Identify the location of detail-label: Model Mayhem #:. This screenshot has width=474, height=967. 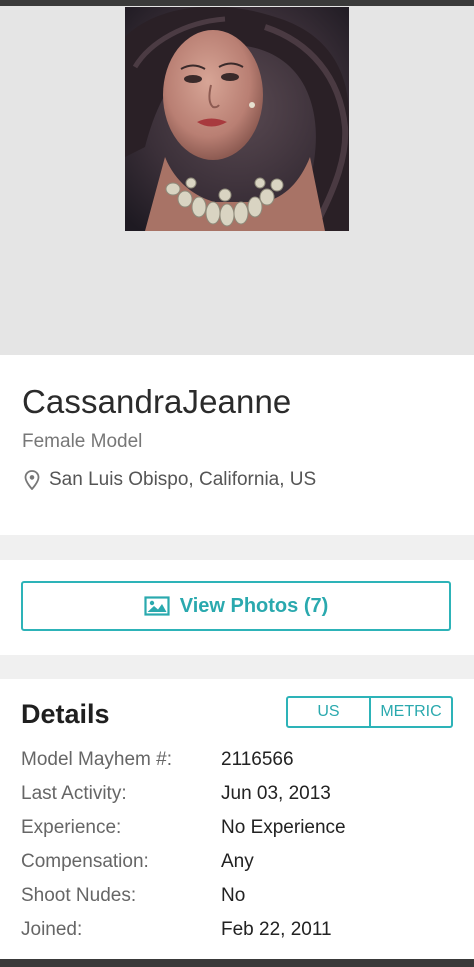
(97, 759).